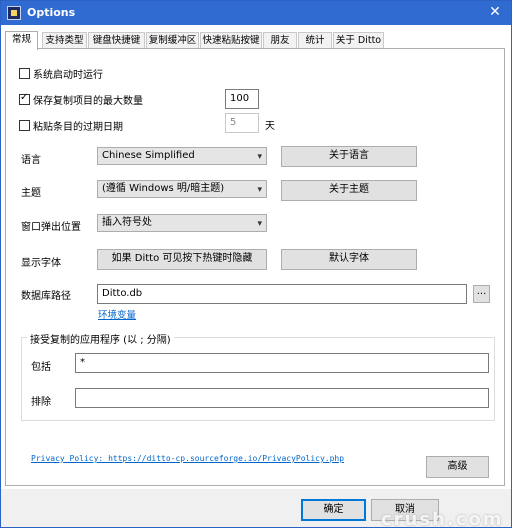 The image size is (512, 530). I want to click on accept-apps-title: 接受复制的应用程序 (以 ; 分隔), so click(100, 338).